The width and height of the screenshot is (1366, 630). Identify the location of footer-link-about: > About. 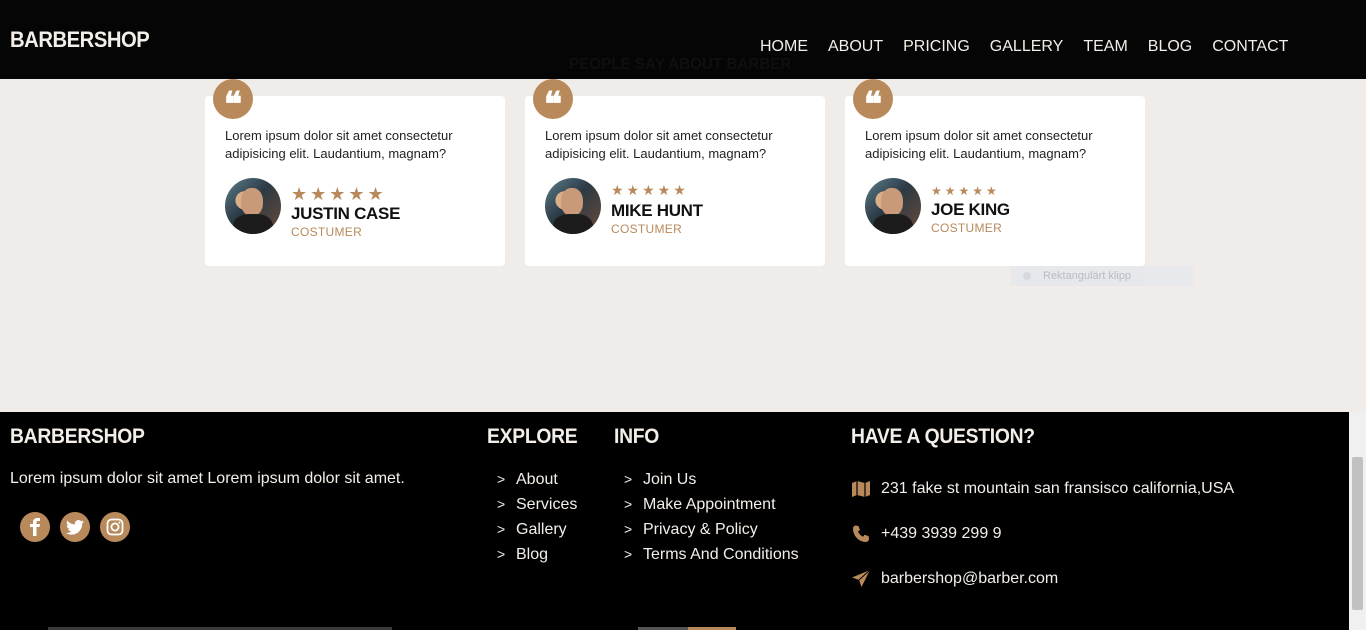
(537, 482).